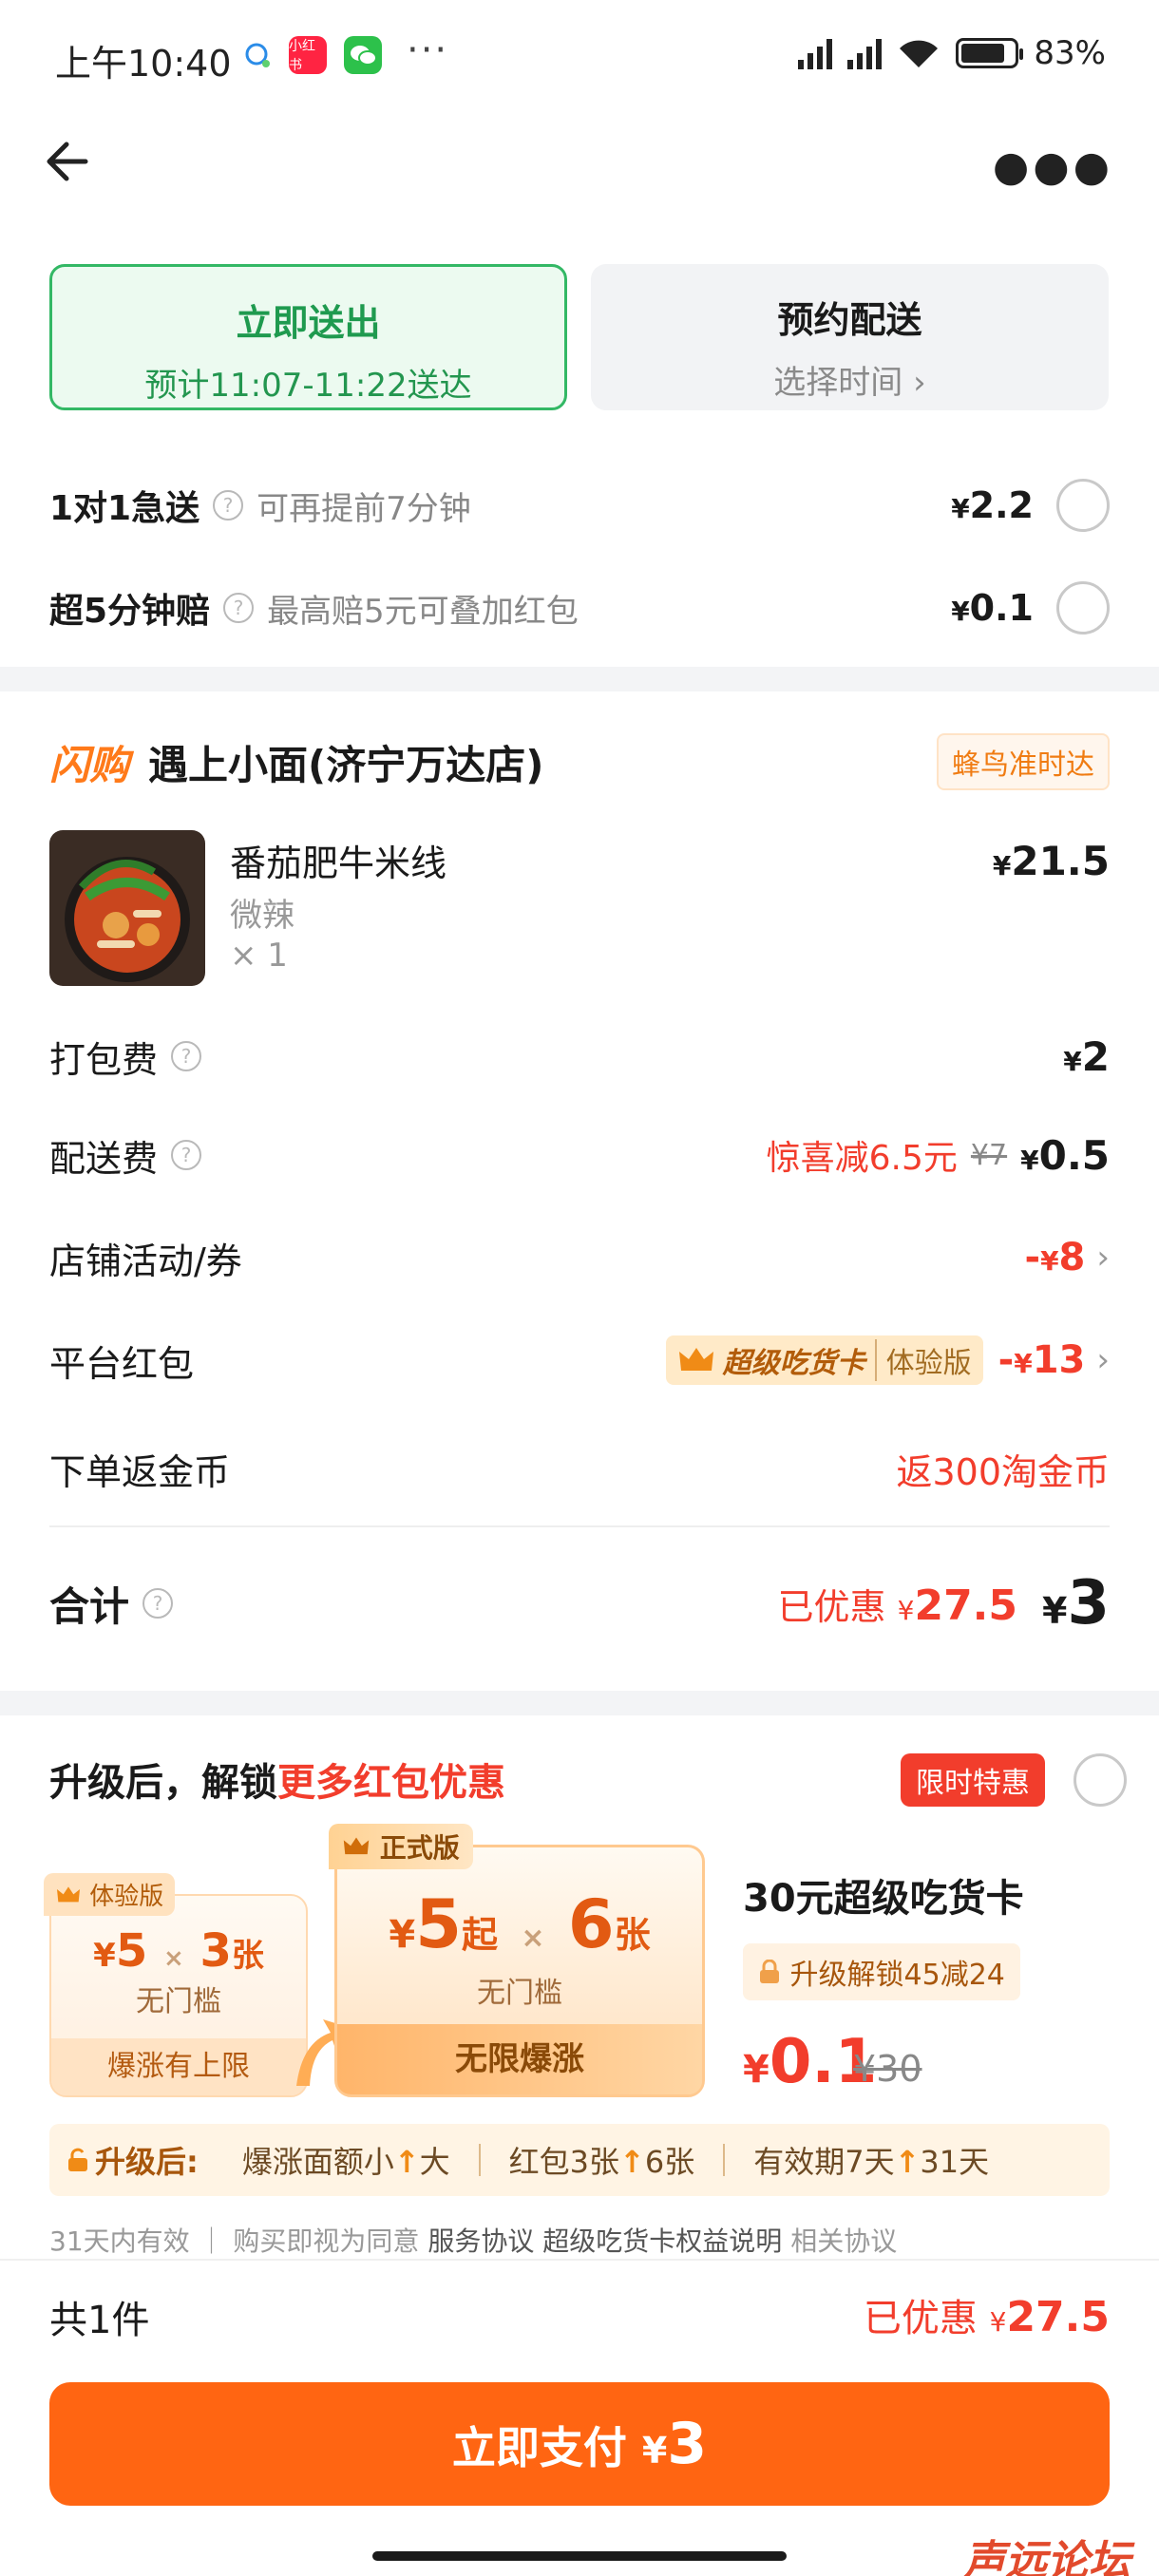 This screenshot has height=2576, width=1159. I want to click on trial-card-value: ¥5 × 3张, so click(178, 1951).